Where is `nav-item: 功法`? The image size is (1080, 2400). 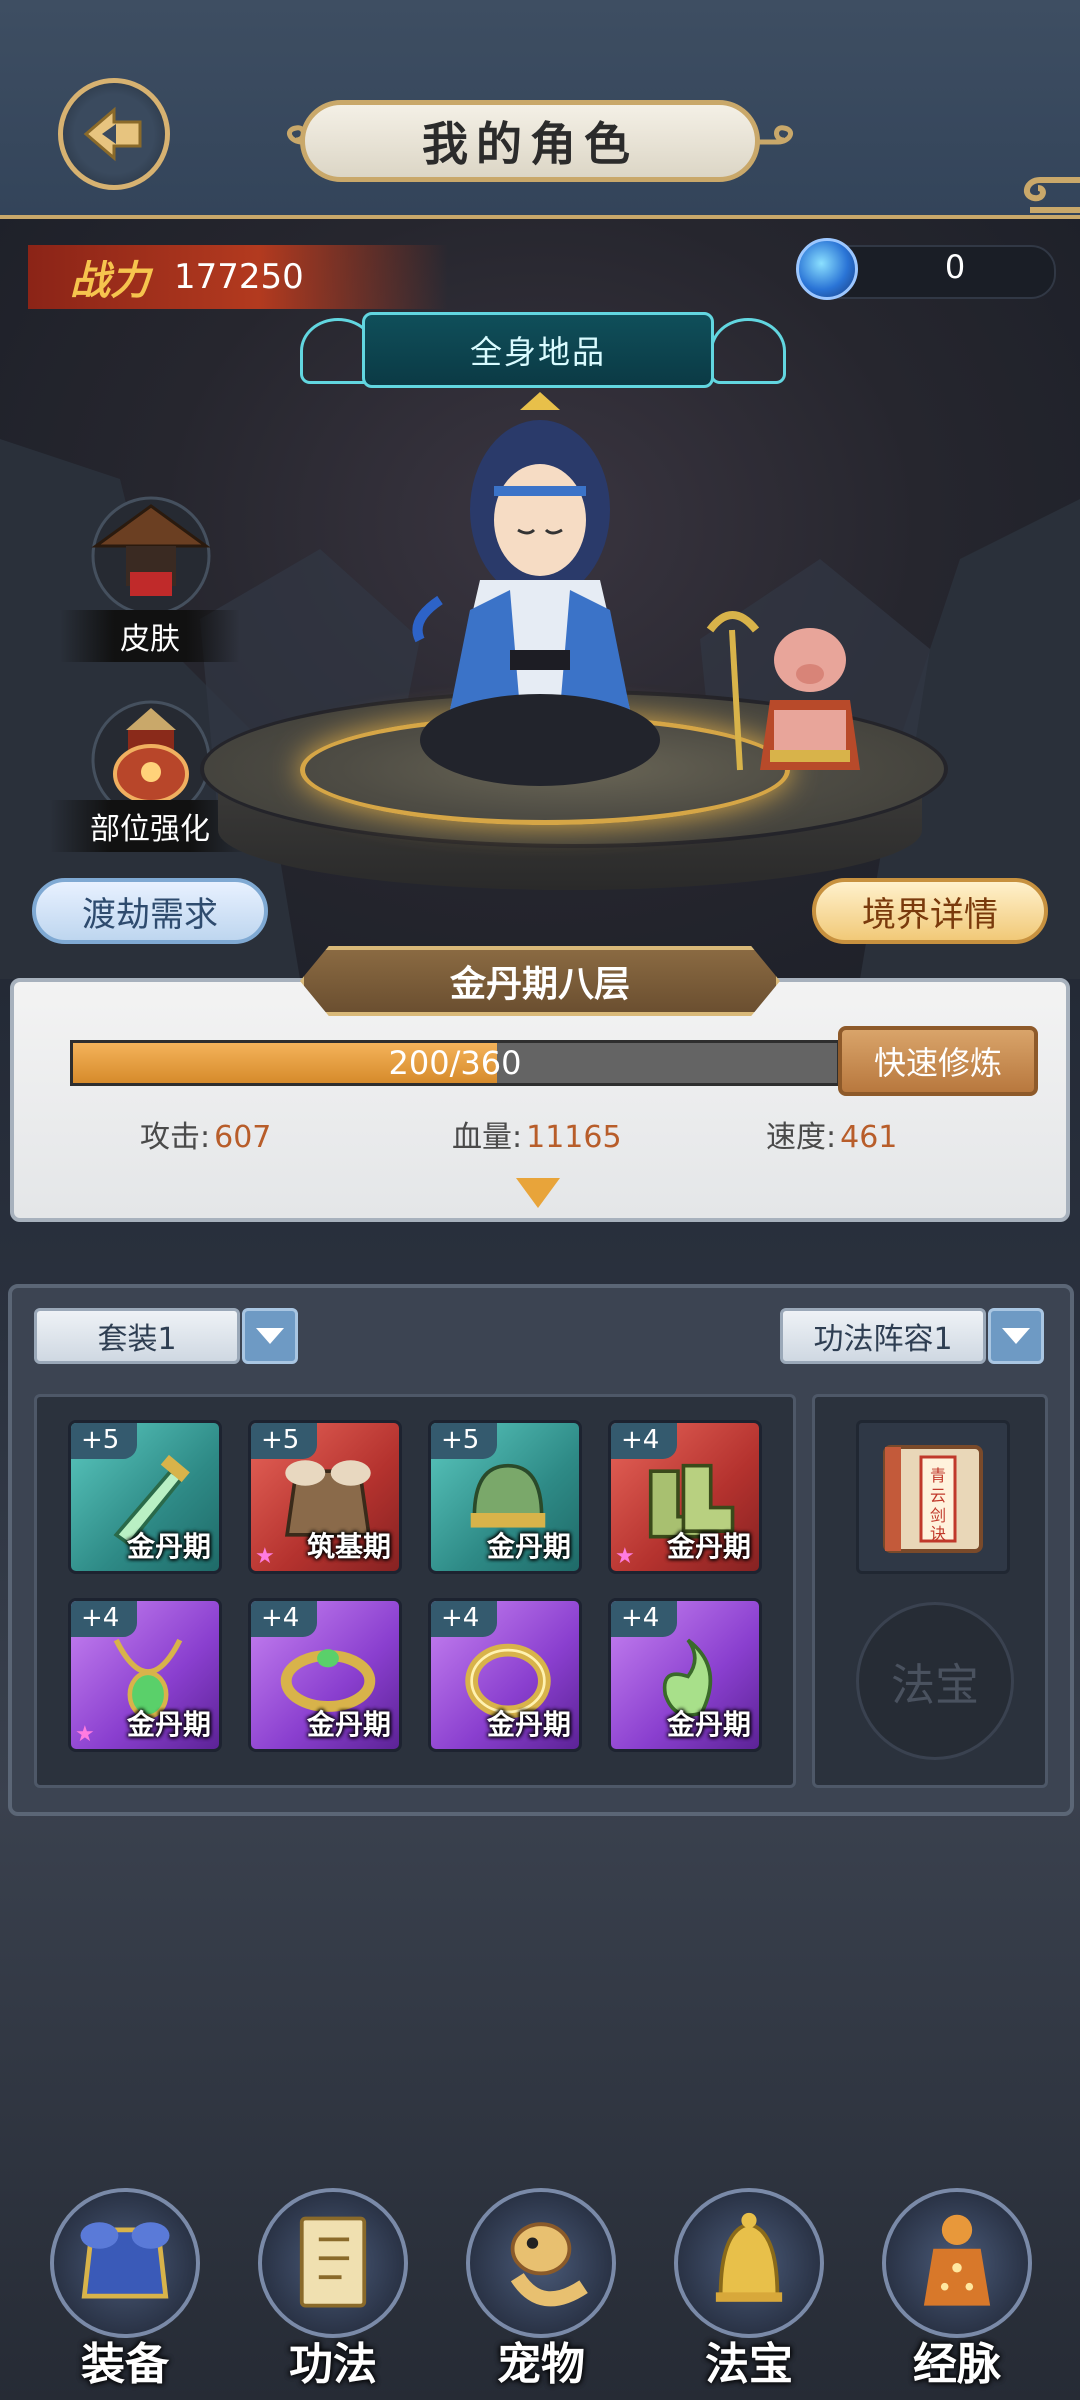 nav-item: 功法 is located at coordinates (333, 2289).